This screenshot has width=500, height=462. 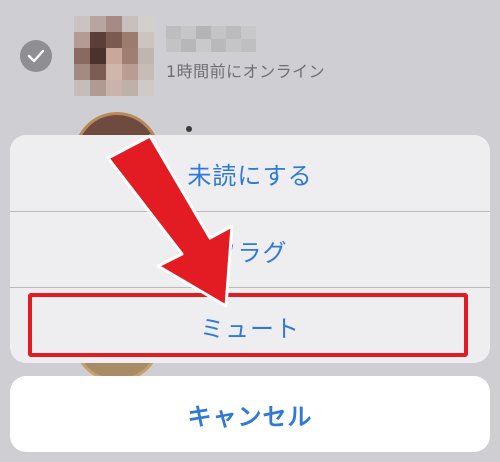 I want to click on mute-highlight-box, so click(x=248, y=325).